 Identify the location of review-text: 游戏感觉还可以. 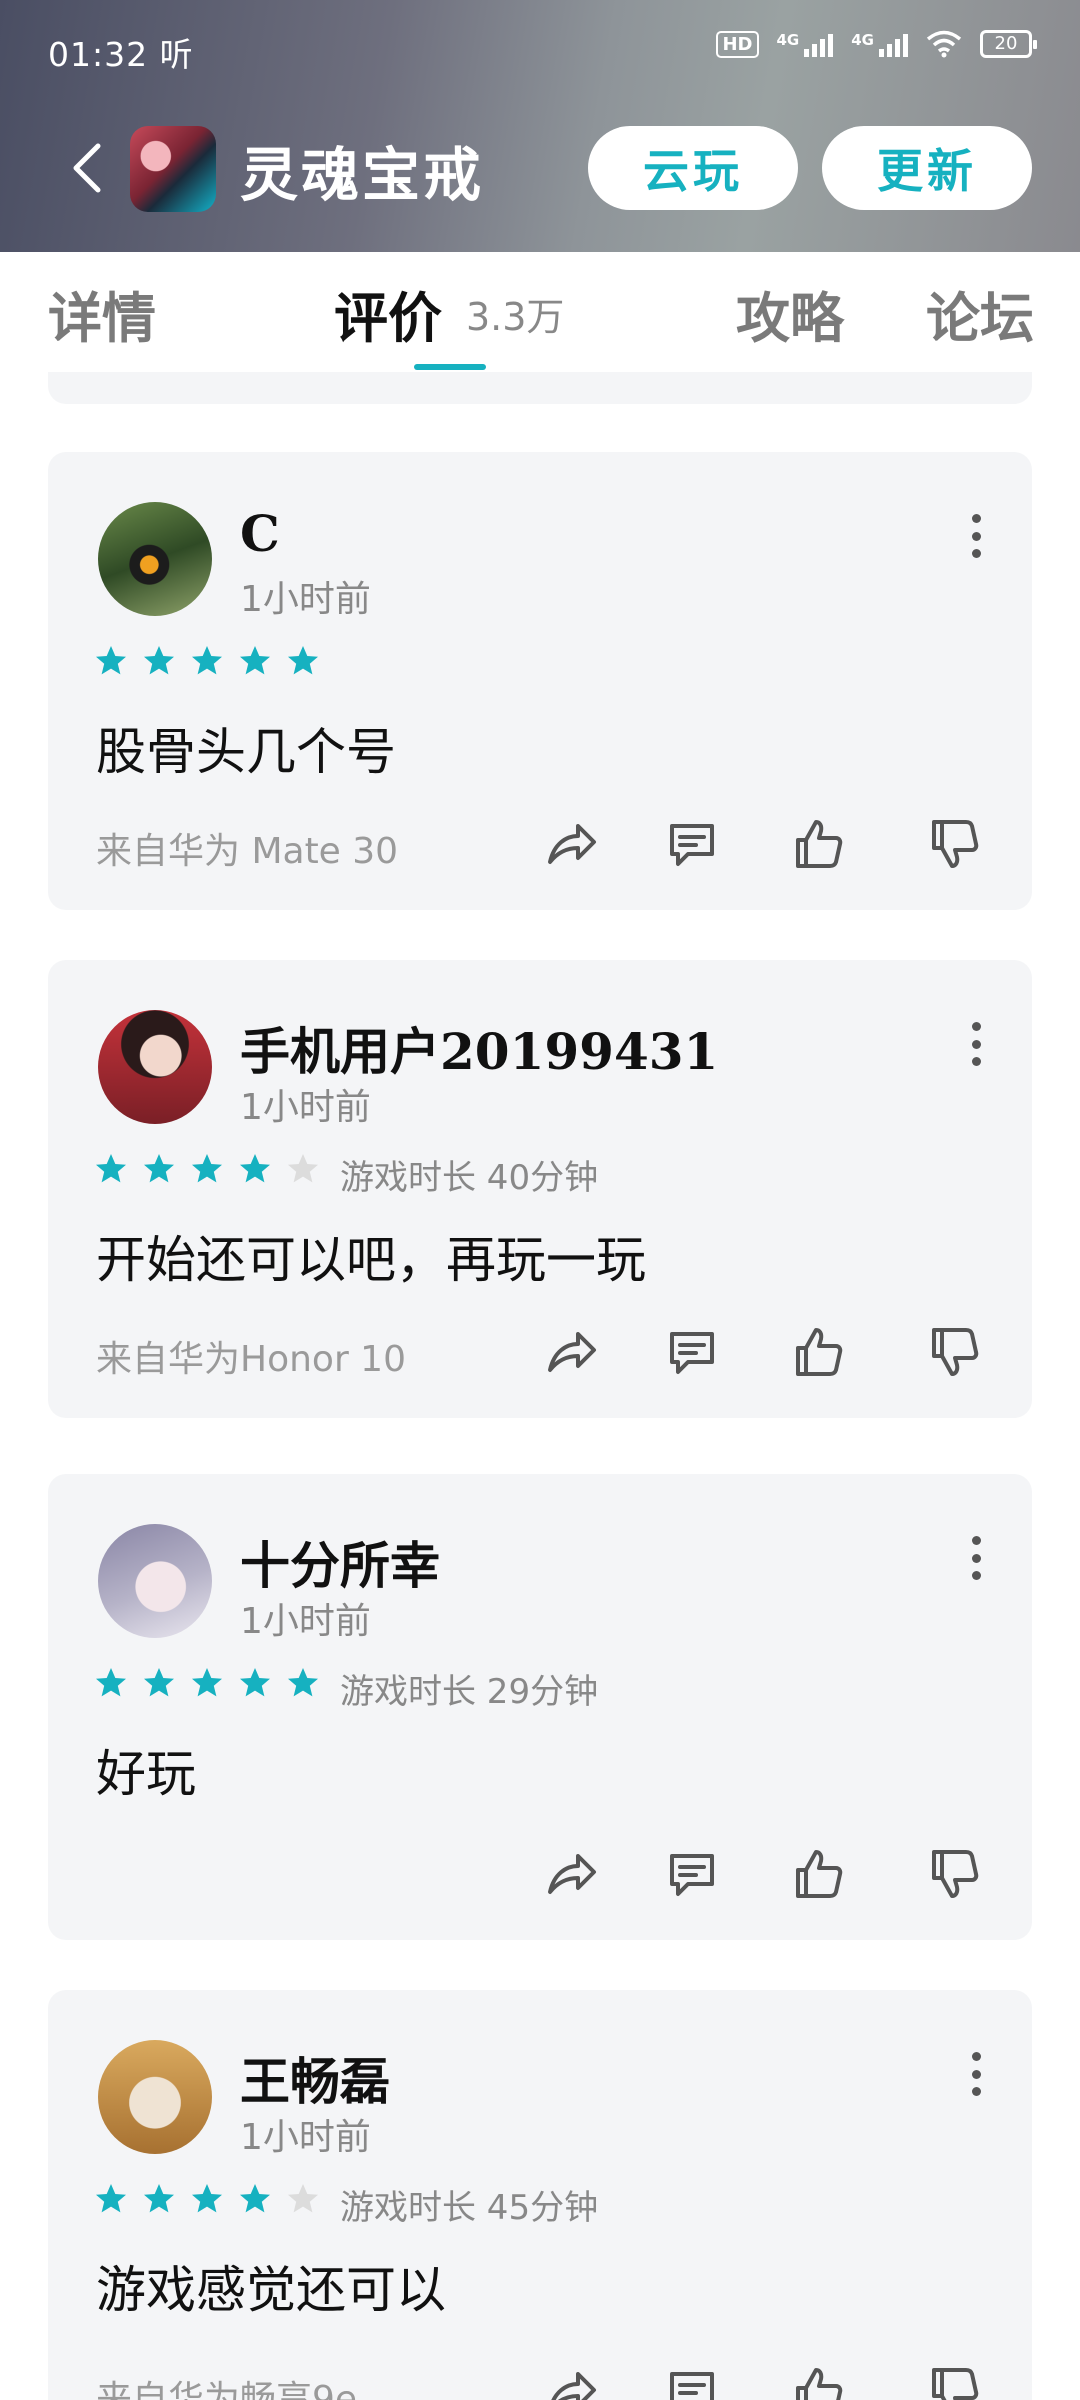
(271, 2286).